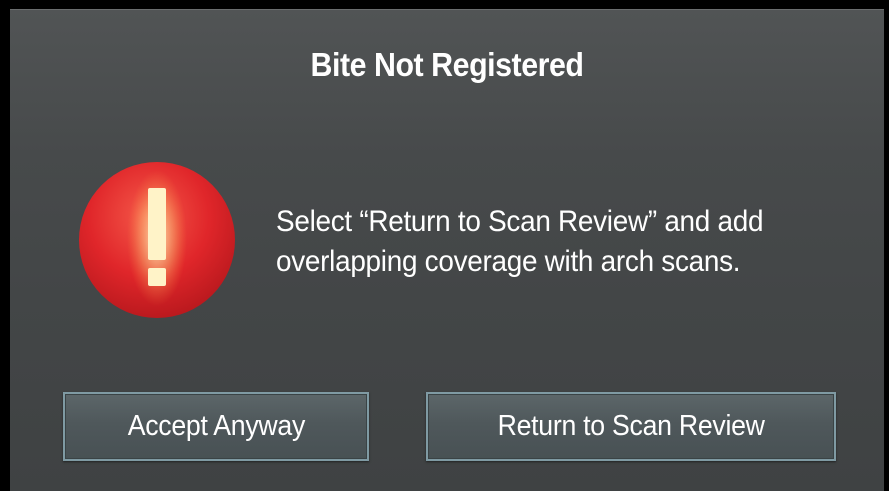 The width and height of the screenshot is (889, 491). I want to click on return-to-scan-review-button: Return to Scan Review, so click(631, 426).